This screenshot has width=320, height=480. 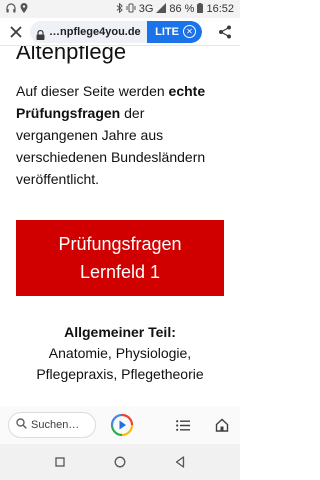 I want to click on lock-icon, so click(x=41, y=33).